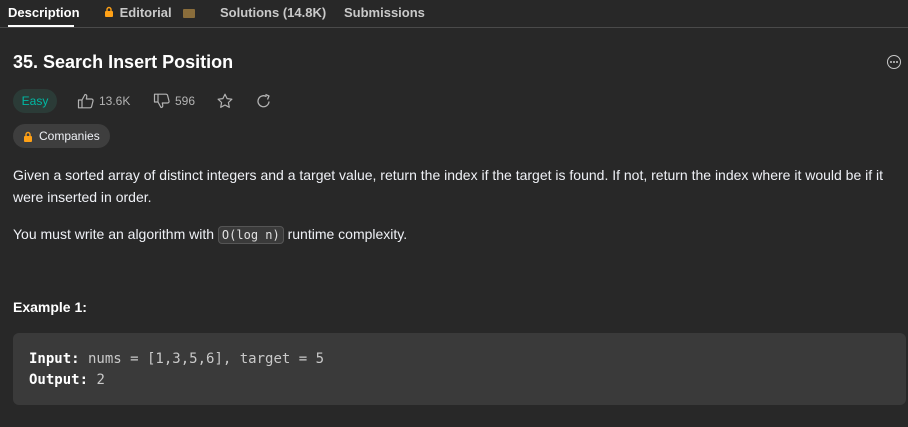 The height and width of the screenshot is (427, 908). I want to click on star-icon, so click(225, 100).